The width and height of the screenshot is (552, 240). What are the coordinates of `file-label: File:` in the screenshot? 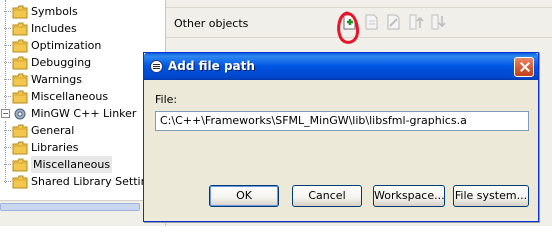 It's located at (166, 99).